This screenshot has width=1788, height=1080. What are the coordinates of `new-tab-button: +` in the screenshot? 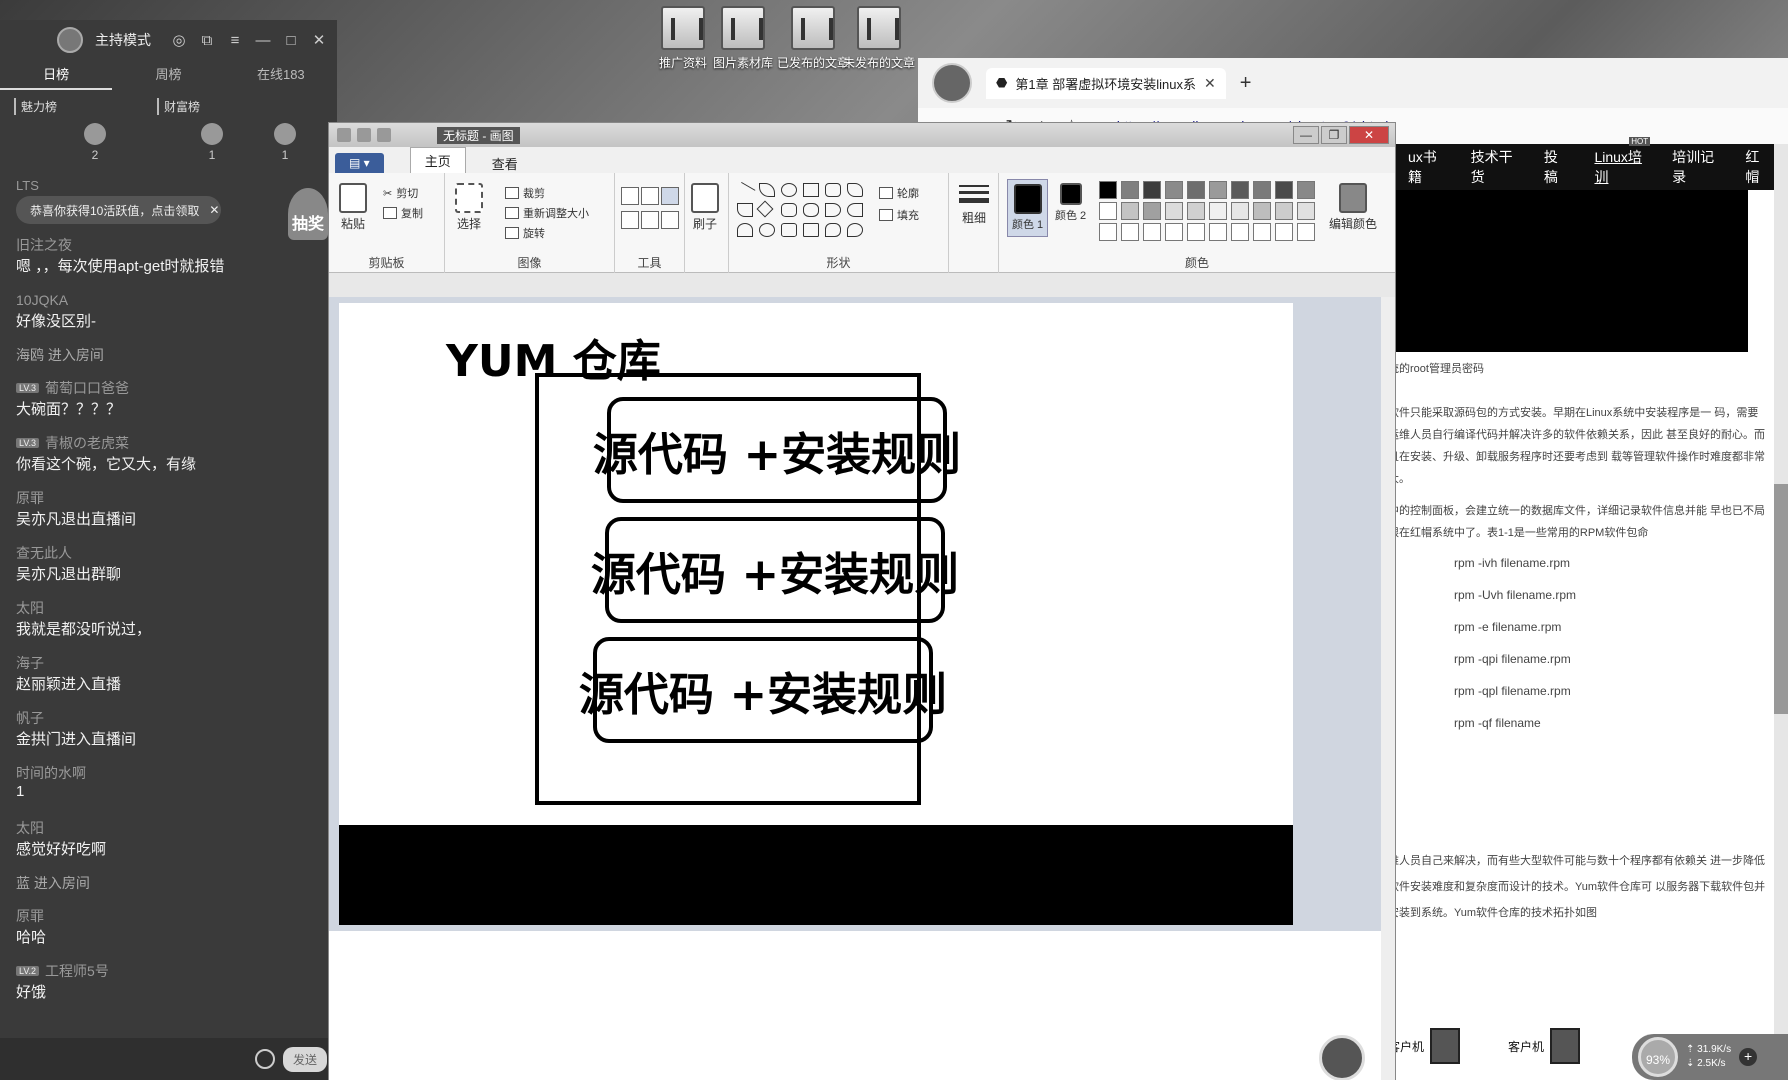 It's located at (1246, 83).